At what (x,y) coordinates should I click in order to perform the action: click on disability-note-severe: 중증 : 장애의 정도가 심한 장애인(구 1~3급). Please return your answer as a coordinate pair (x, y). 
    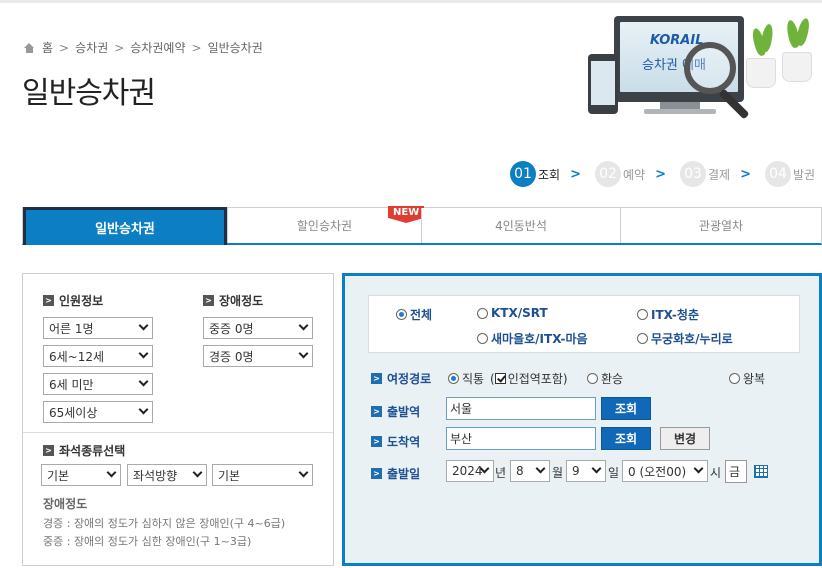
    Looking at the image, I should click on (147, 541).